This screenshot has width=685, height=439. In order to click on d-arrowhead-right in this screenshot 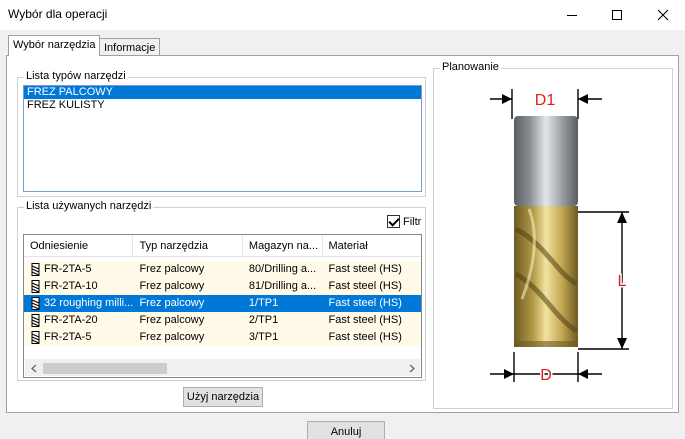, I will do `click(583, 374)`.